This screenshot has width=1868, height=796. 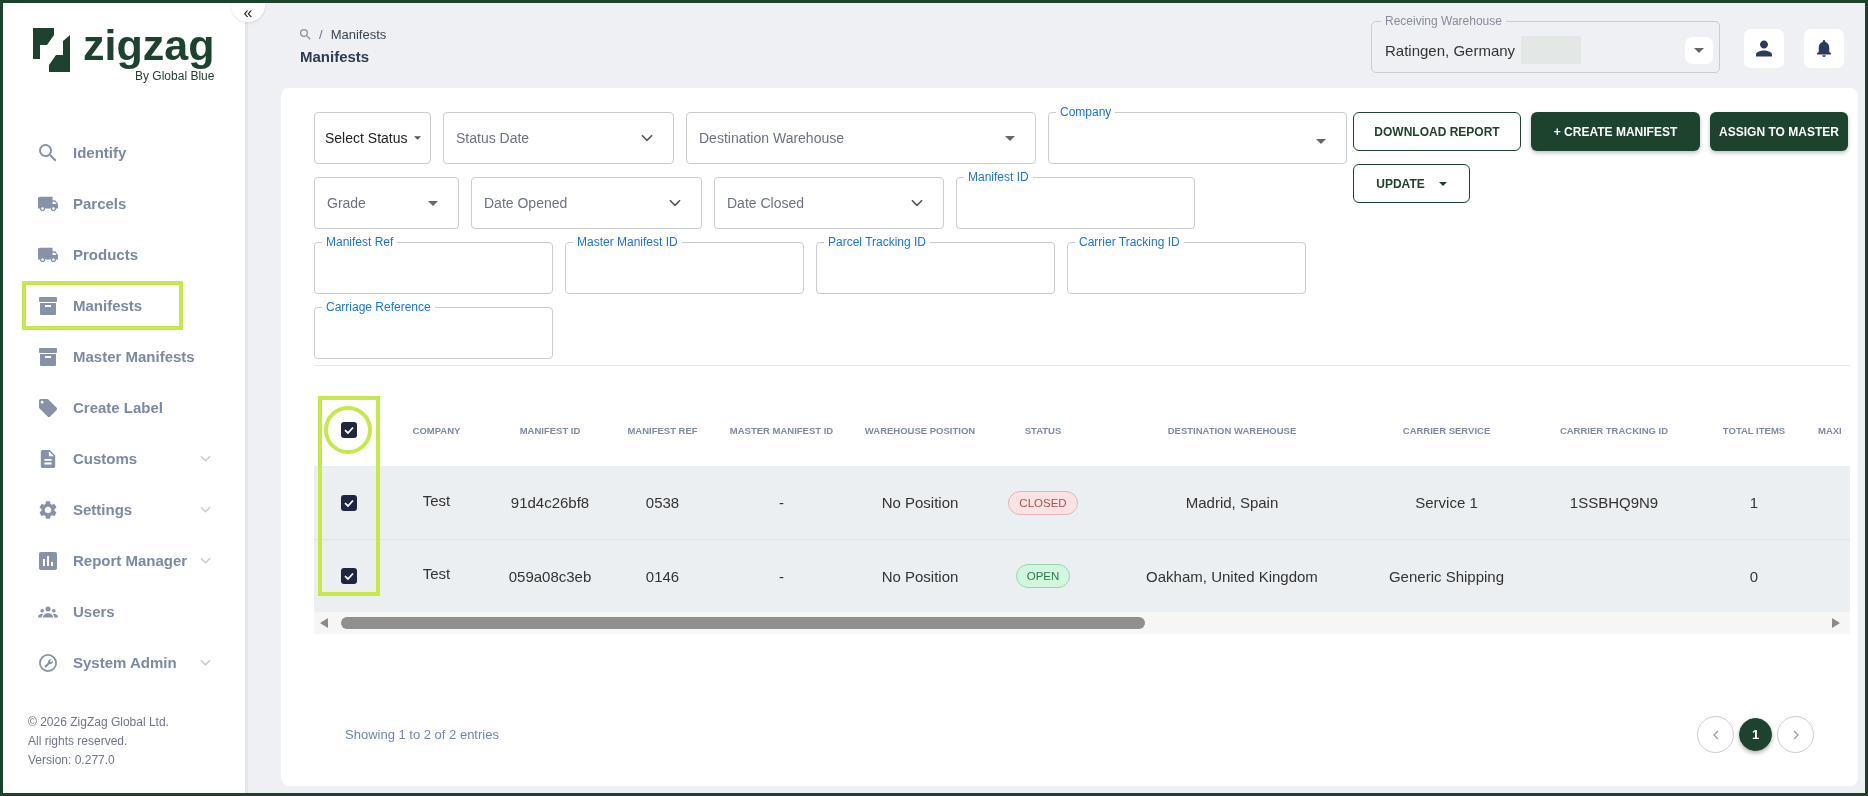 I want to click on table-cell: 0146, so click(x=662, y=576).